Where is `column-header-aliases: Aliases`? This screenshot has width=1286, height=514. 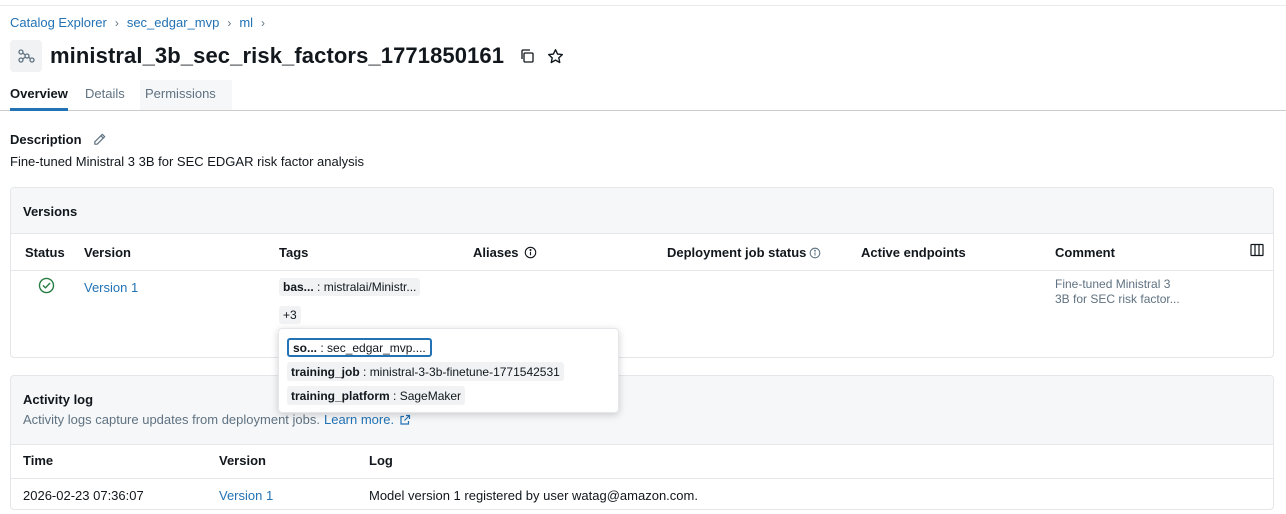
column-header-aliases: Aliases is located at coordinates (505, 252).